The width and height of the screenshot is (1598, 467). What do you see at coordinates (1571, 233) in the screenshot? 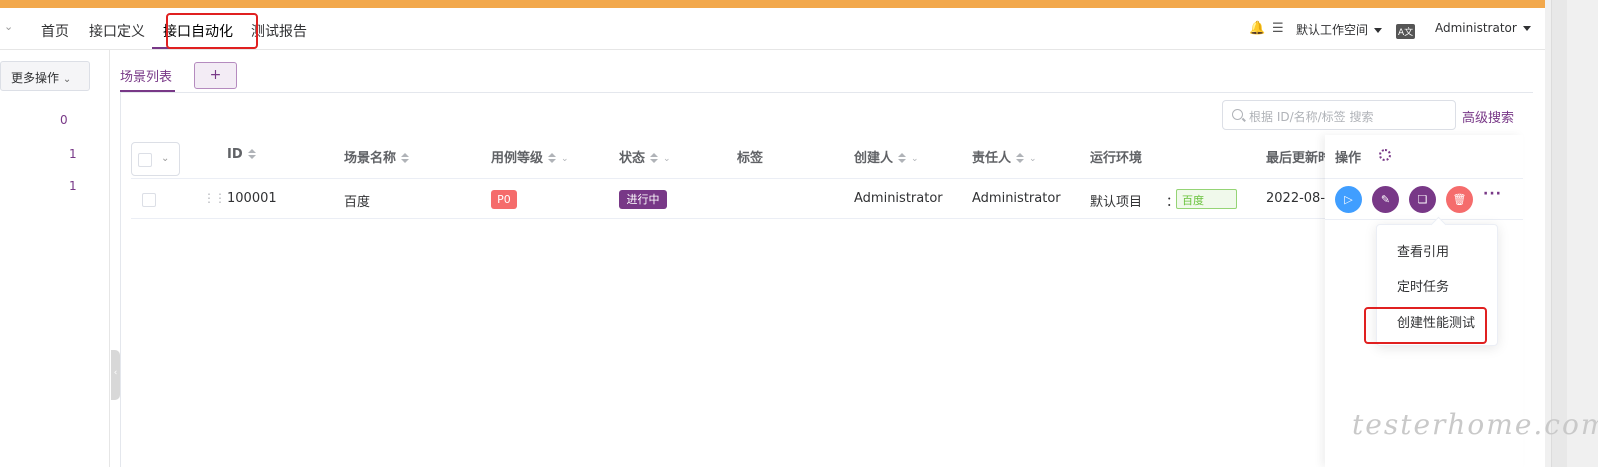
I see `right-scrollbar` at bounding box center [1571, 233].